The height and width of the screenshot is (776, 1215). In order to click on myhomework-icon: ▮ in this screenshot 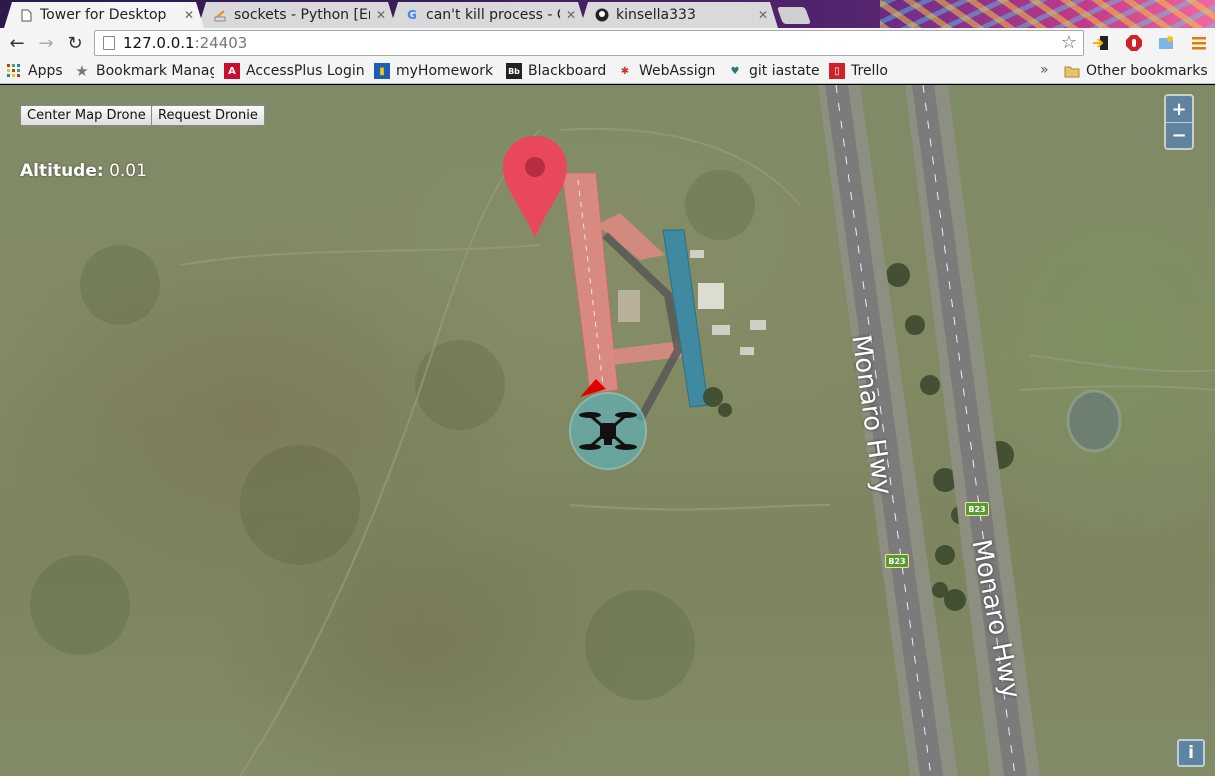, I will do `click(382, 71)`.